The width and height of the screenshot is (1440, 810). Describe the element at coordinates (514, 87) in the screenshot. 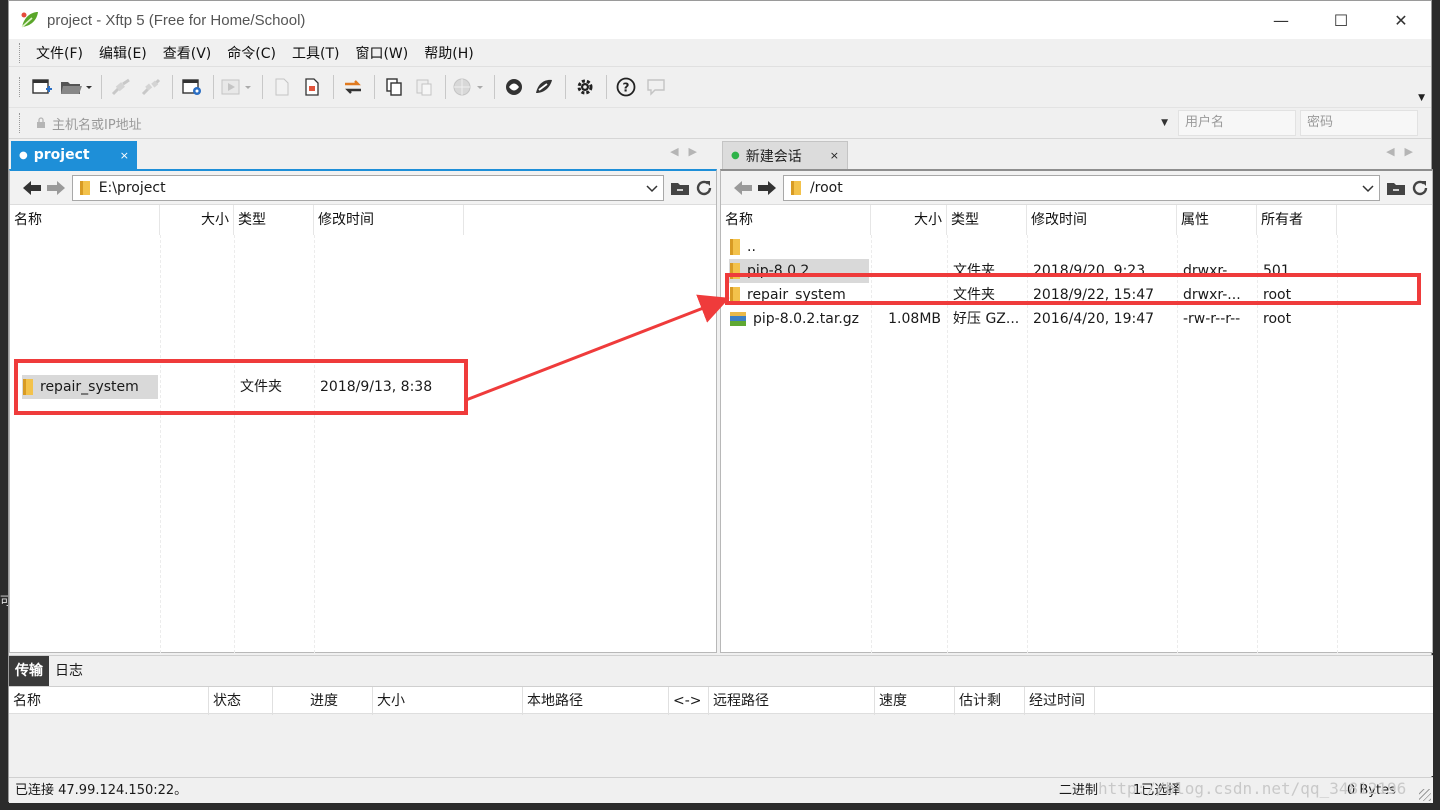

I see `xshell-icon` at that location.